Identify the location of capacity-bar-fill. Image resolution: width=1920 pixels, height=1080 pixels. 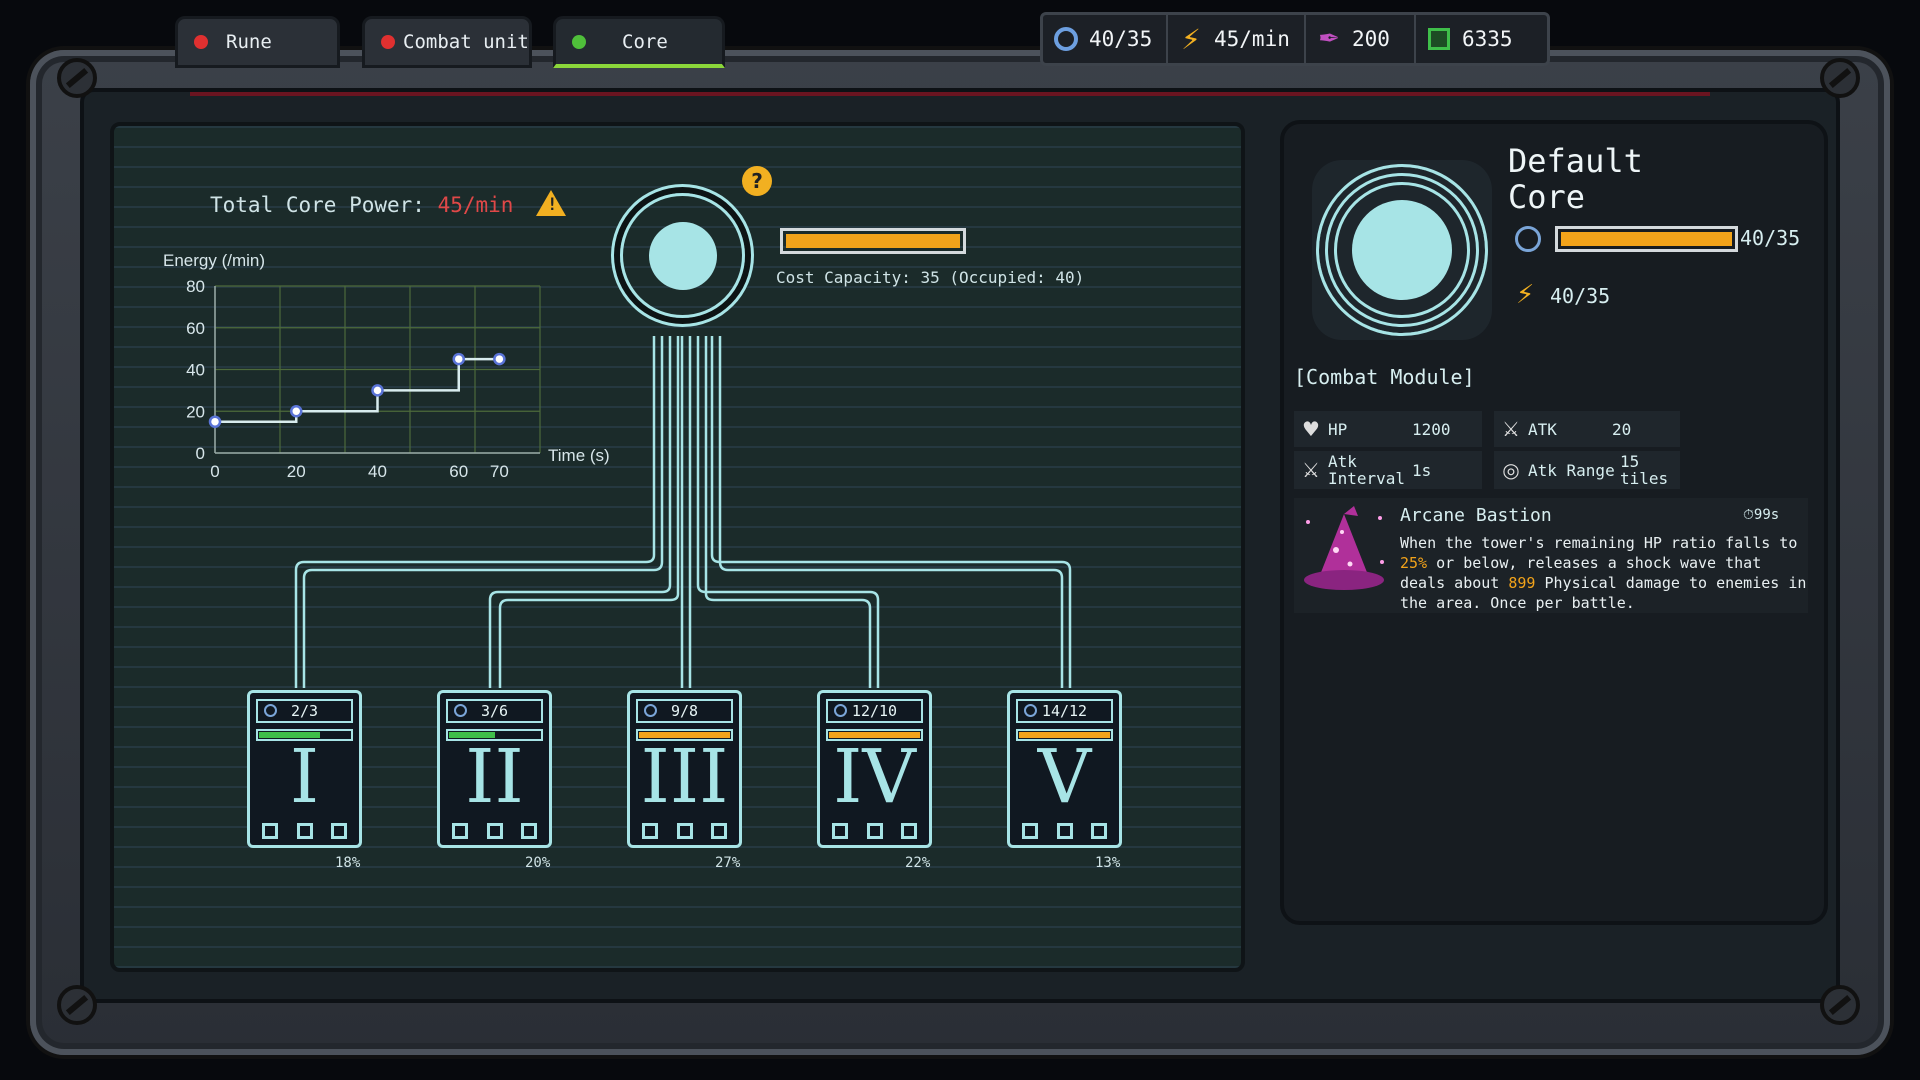
(873, 241).